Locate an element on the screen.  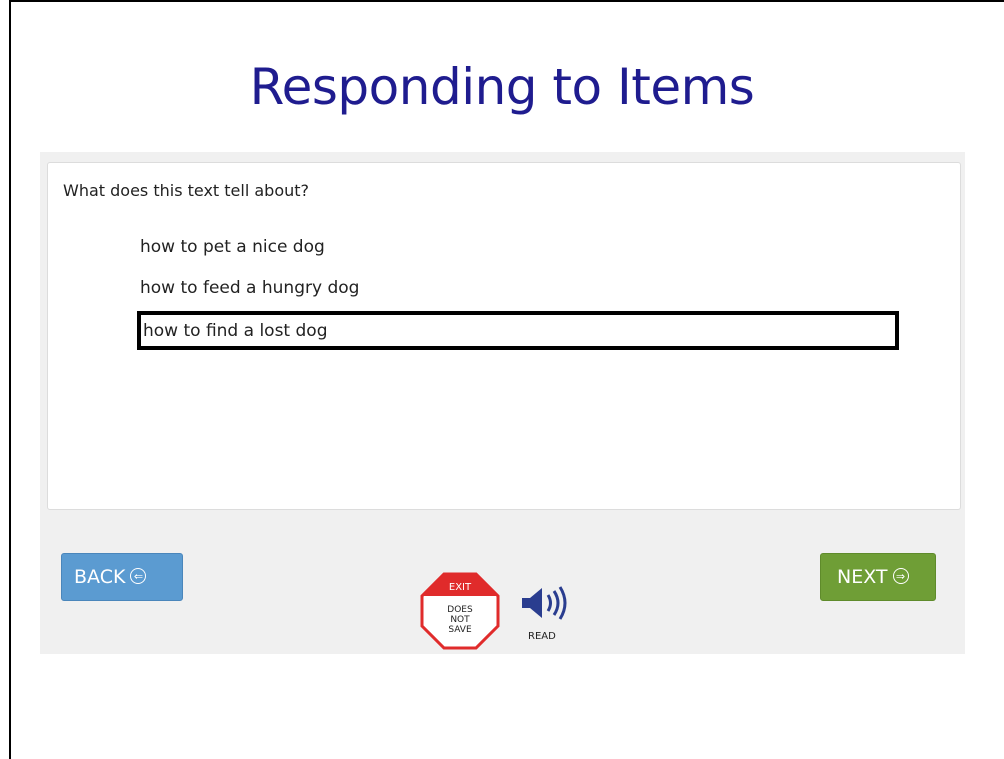
answer-option-1: how to pet a nice dog is located at coordinates (232, 247).